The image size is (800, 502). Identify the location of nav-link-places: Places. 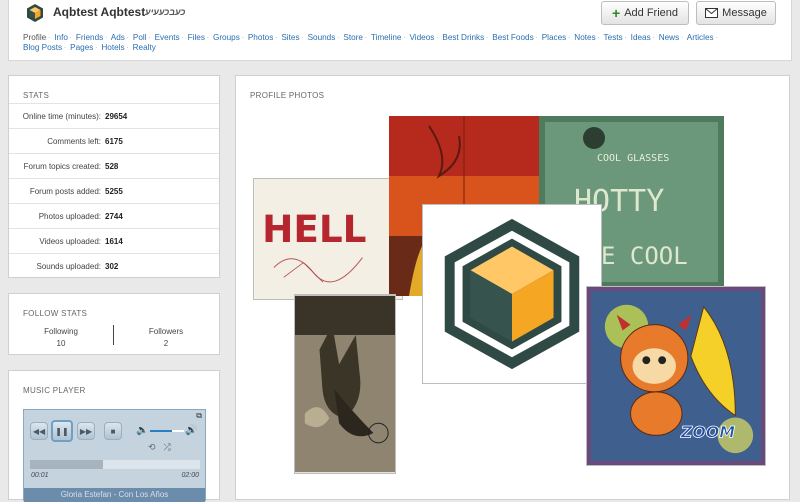
(554, 37).